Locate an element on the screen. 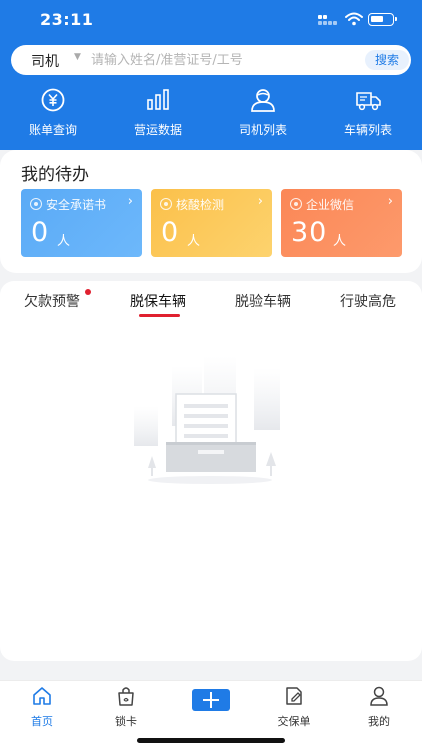 This screenshot has height=750, width=422. todo-title: 我的待办 is located at coordinates (55, 175).